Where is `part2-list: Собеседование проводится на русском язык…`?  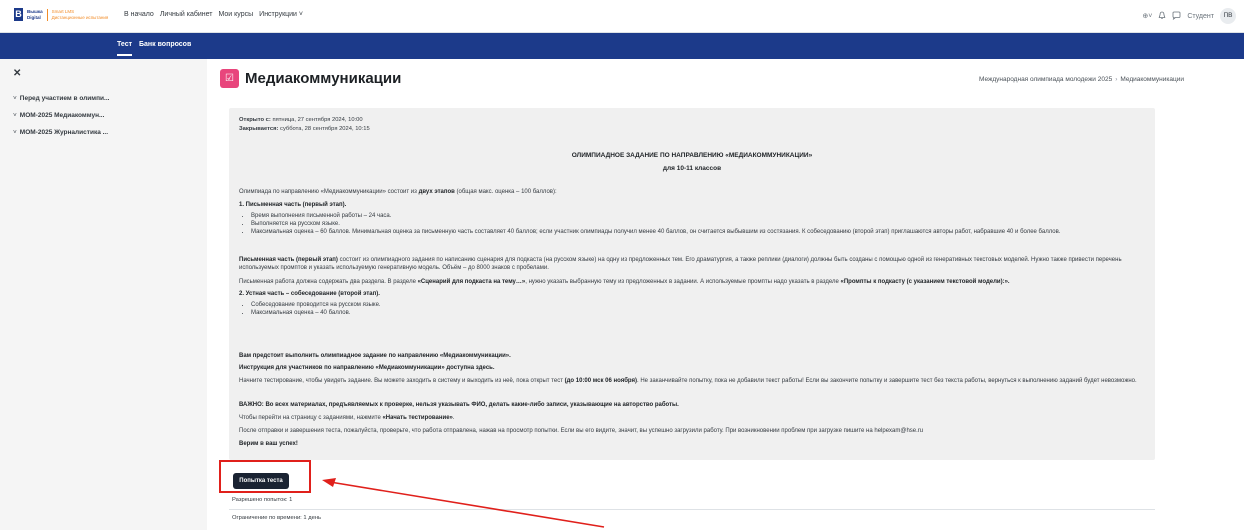
part2-list: Собеседование проводится на русском язык… is located at coordinates (695, 309).